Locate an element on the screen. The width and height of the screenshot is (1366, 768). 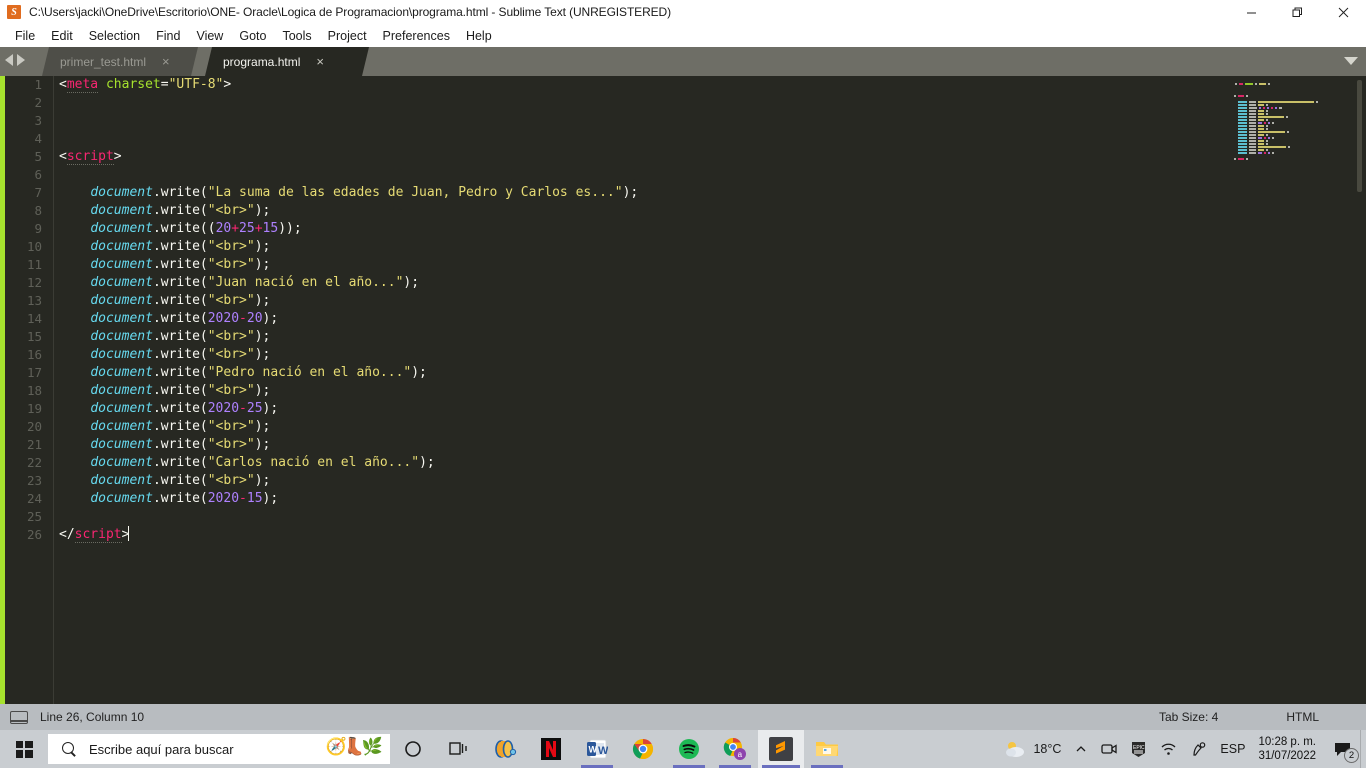
code-line: 19 document.write(2020-25); is located at coordinates (605, 409).